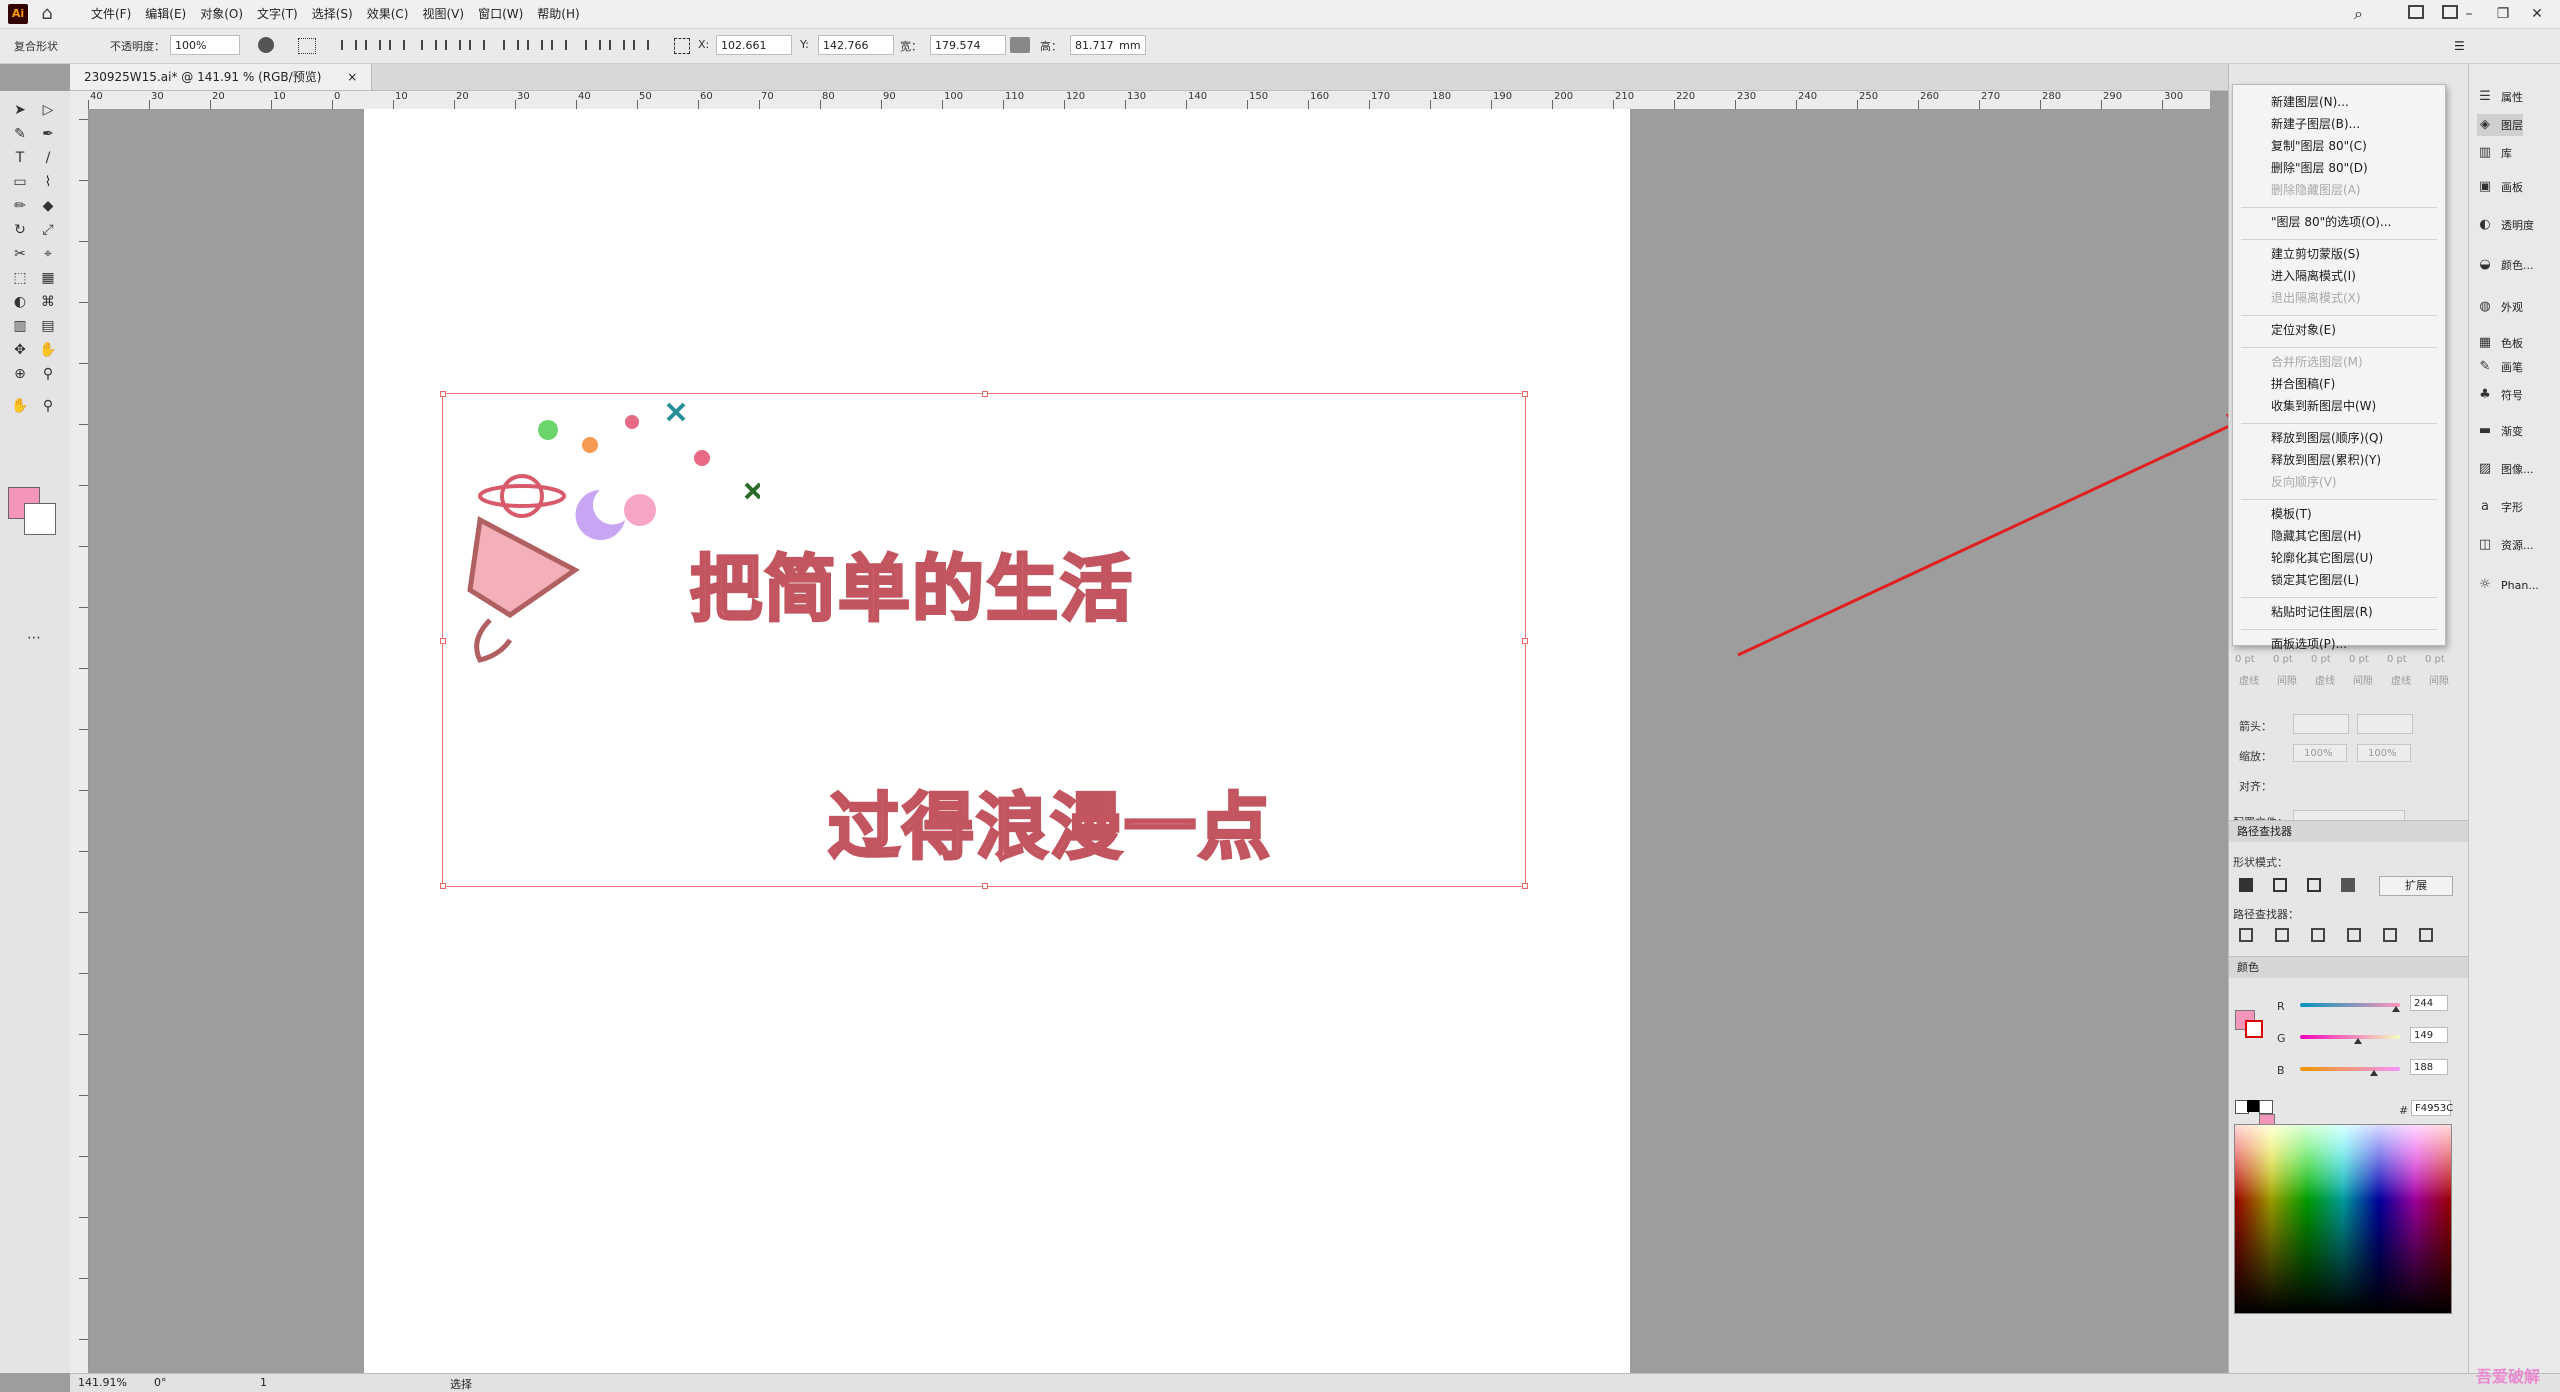  I want to click on y-input: 142.766, so click(856, 45).